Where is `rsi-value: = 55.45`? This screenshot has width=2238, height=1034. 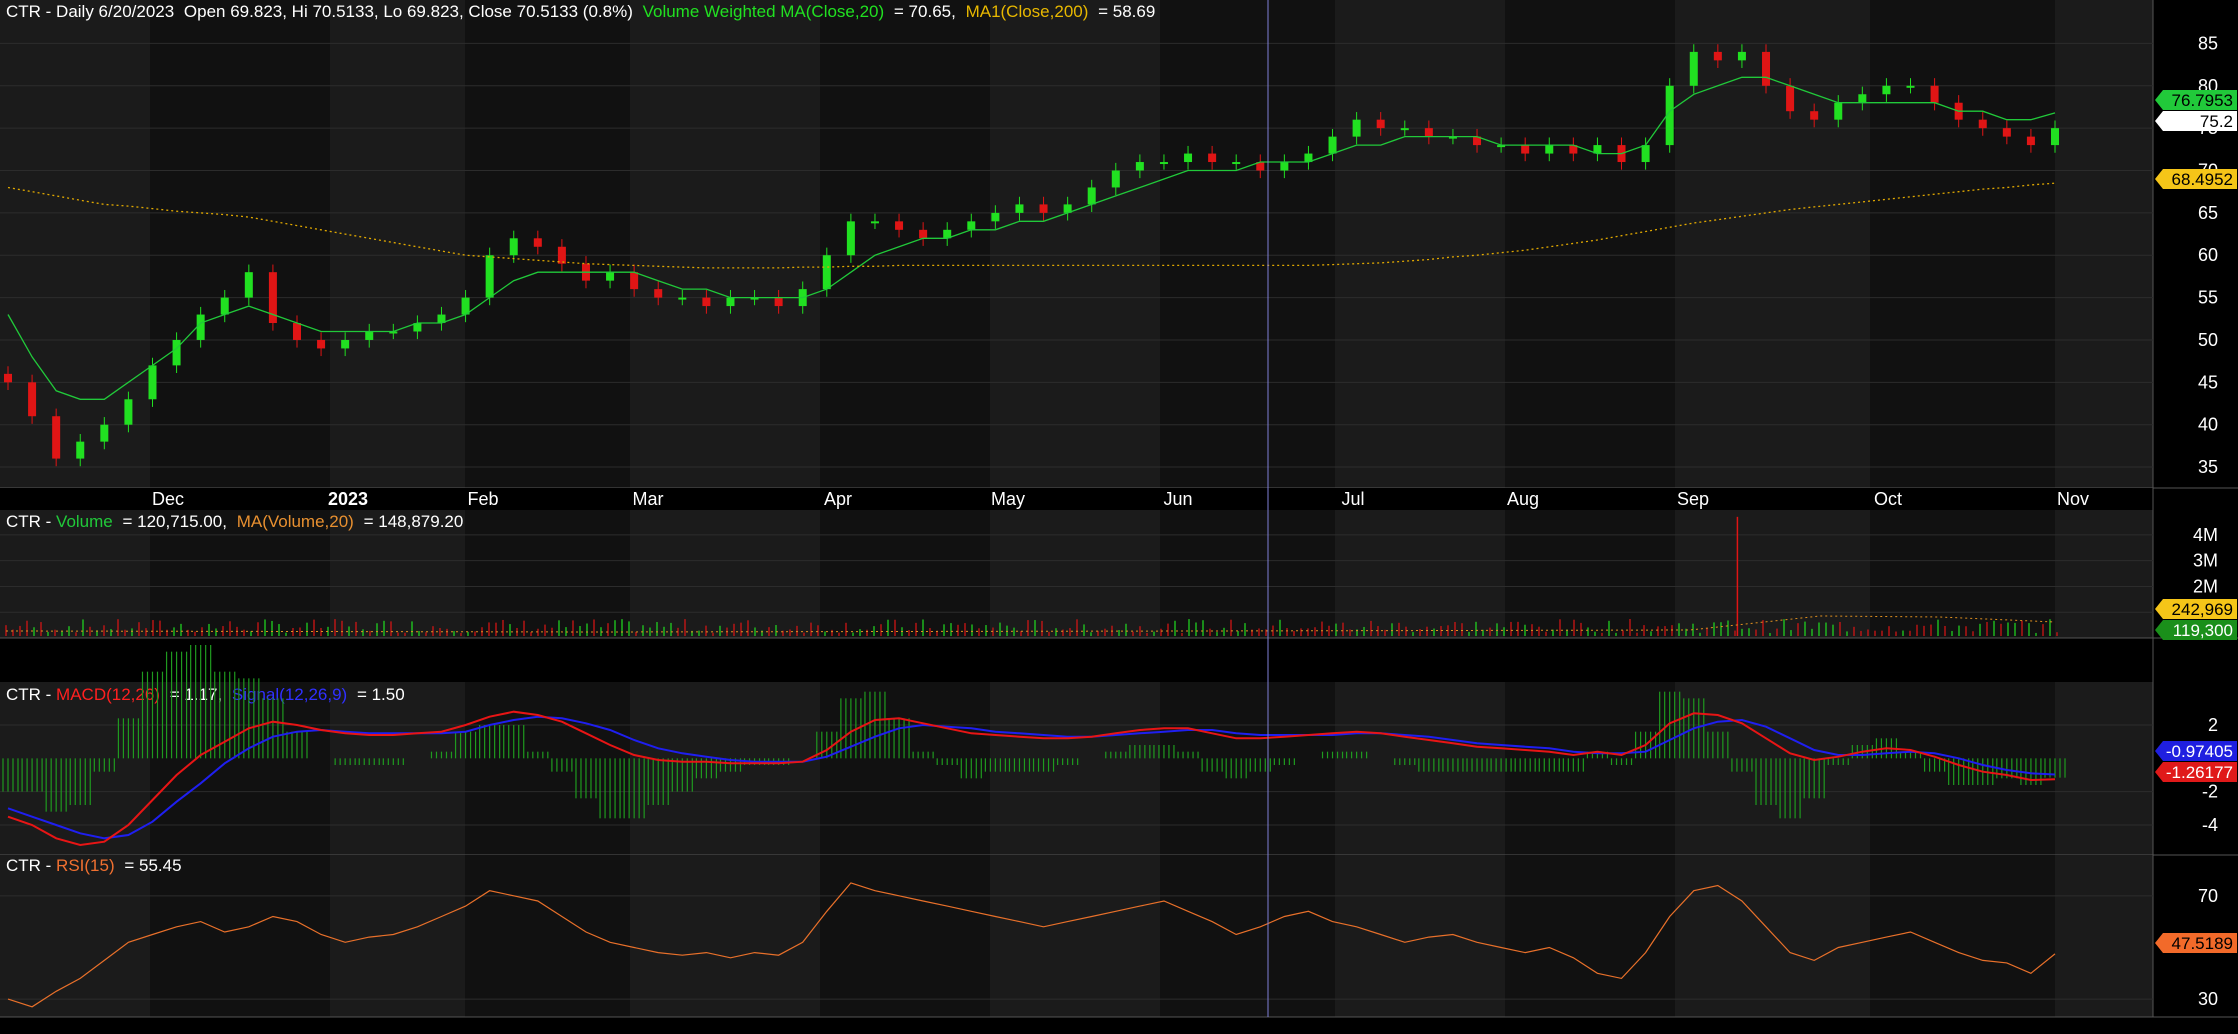 rsi-value: = 55.45 is located at coordinates (152, 865).